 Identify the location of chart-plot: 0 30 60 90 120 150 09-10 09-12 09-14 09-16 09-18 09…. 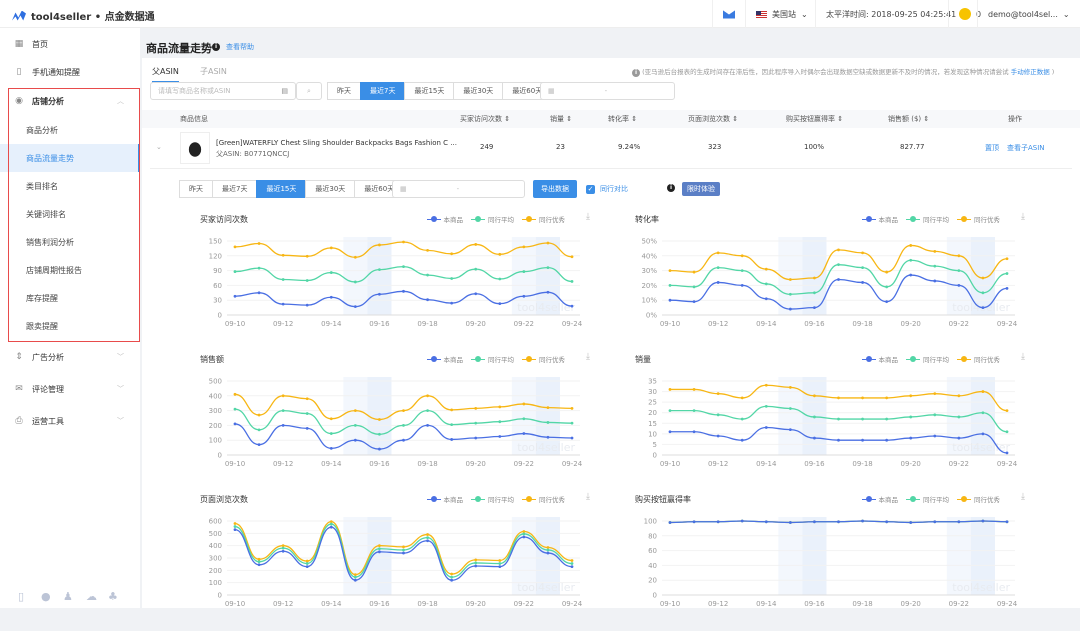
(396, 282).